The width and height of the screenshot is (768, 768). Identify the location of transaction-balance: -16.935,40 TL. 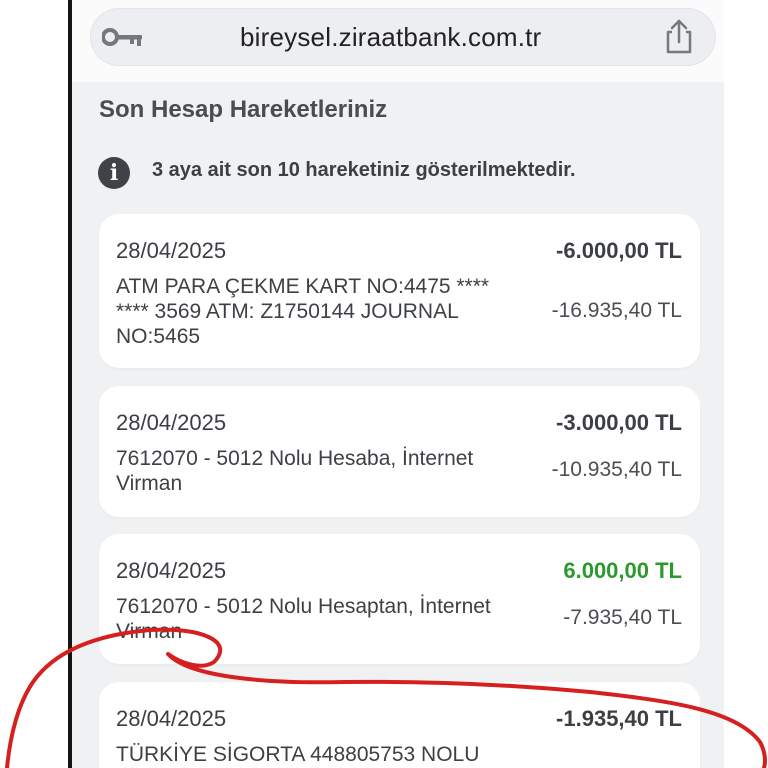
(616, 310).